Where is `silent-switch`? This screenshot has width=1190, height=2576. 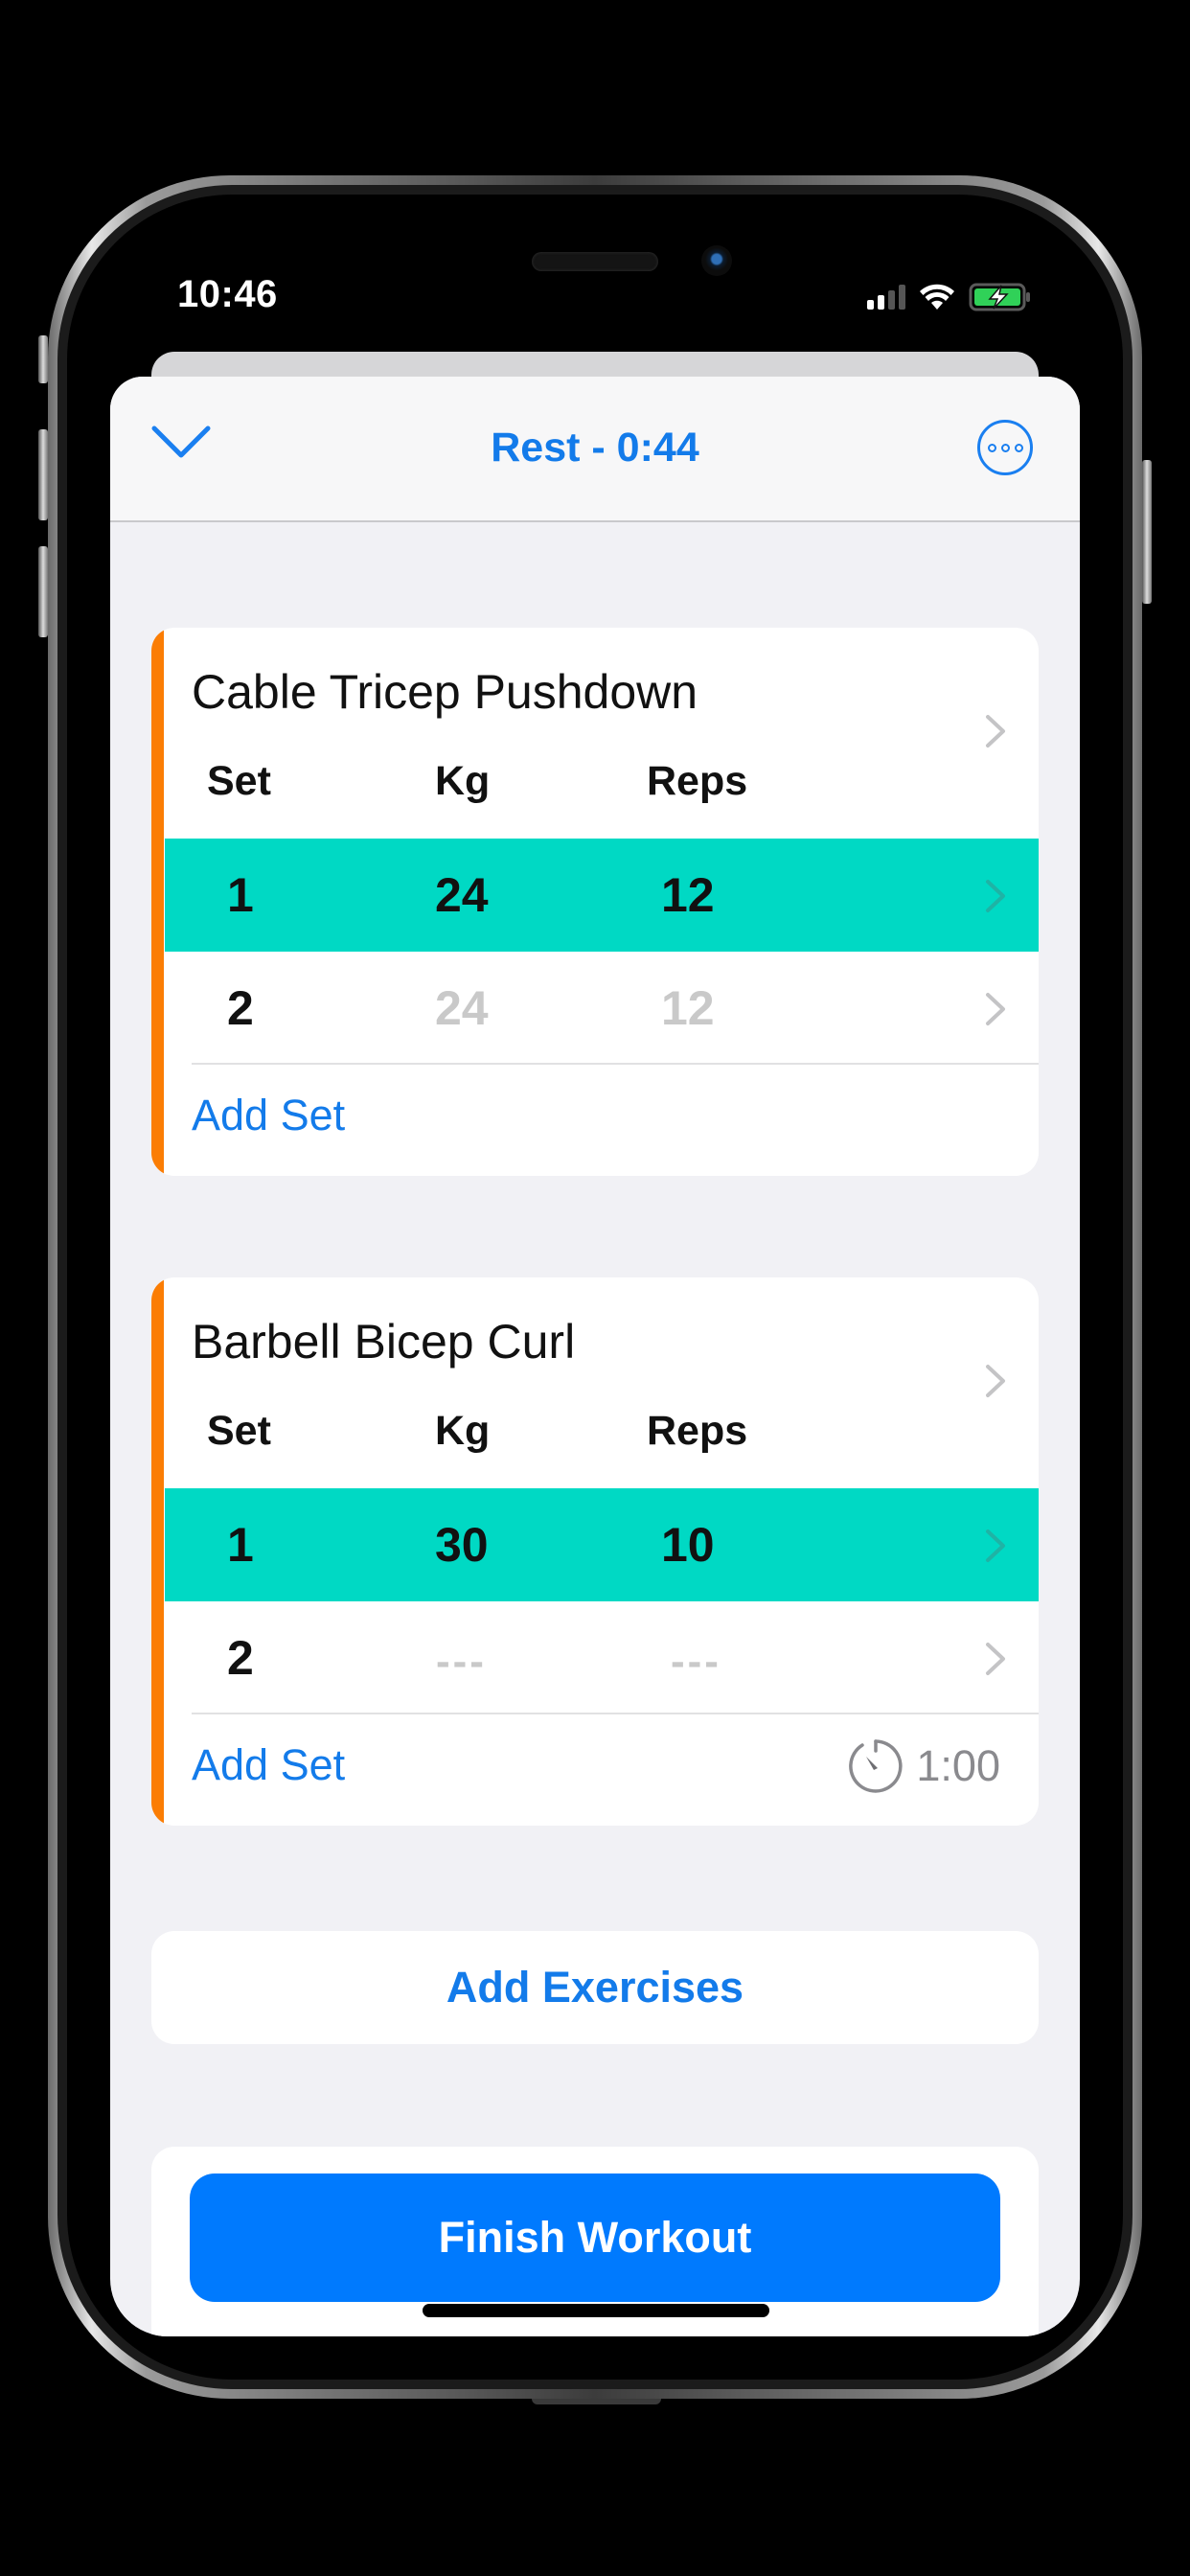
silent-switch is located at coordinates (43, 359).